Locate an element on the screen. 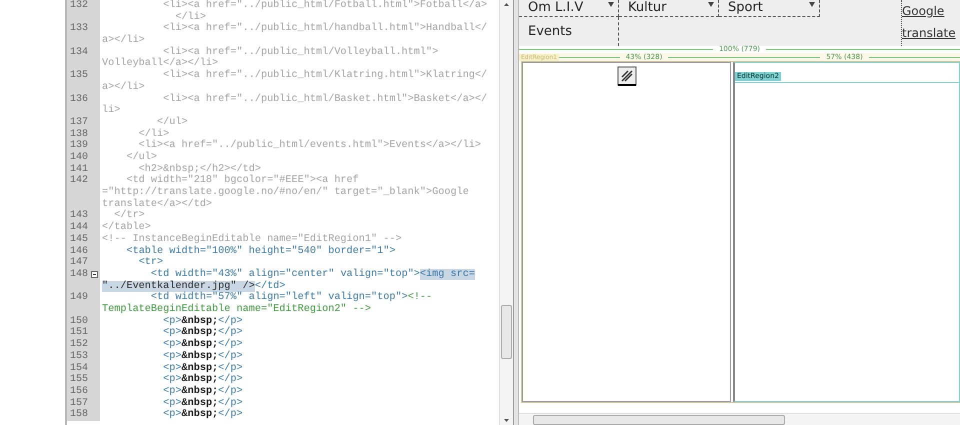 This screenshot has height=425, width=960. horizontal-scrollbar is located at coordinates (739, 419).